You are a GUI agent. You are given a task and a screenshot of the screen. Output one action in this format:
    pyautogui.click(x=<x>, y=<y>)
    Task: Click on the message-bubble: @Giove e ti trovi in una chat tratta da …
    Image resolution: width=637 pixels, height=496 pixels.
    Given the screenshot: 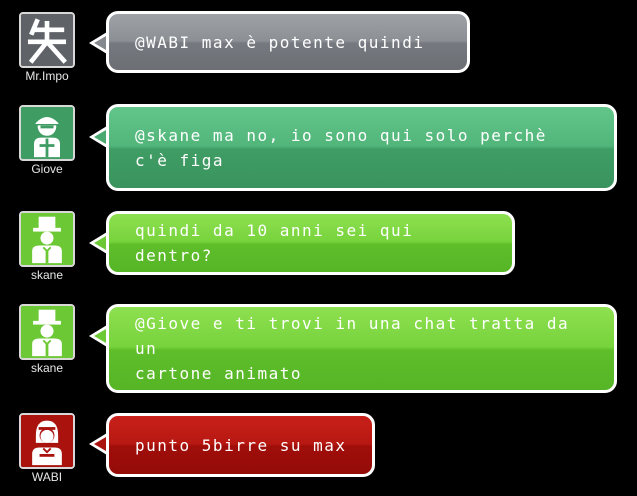 What is the action you would take?
    pyautogui.click(x=361, y=348)
    